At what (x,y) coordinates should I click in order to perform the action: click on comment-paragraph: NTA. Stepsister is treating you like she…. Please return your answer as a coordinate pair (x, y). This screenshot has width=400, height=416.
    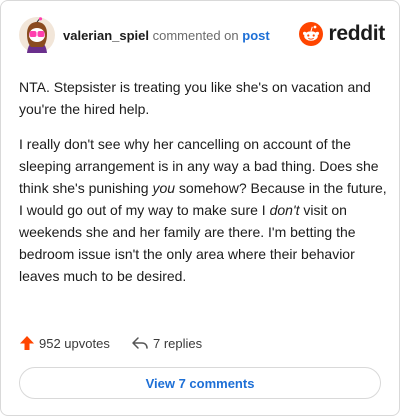
    Looking at the image, I should click on (204, 98).